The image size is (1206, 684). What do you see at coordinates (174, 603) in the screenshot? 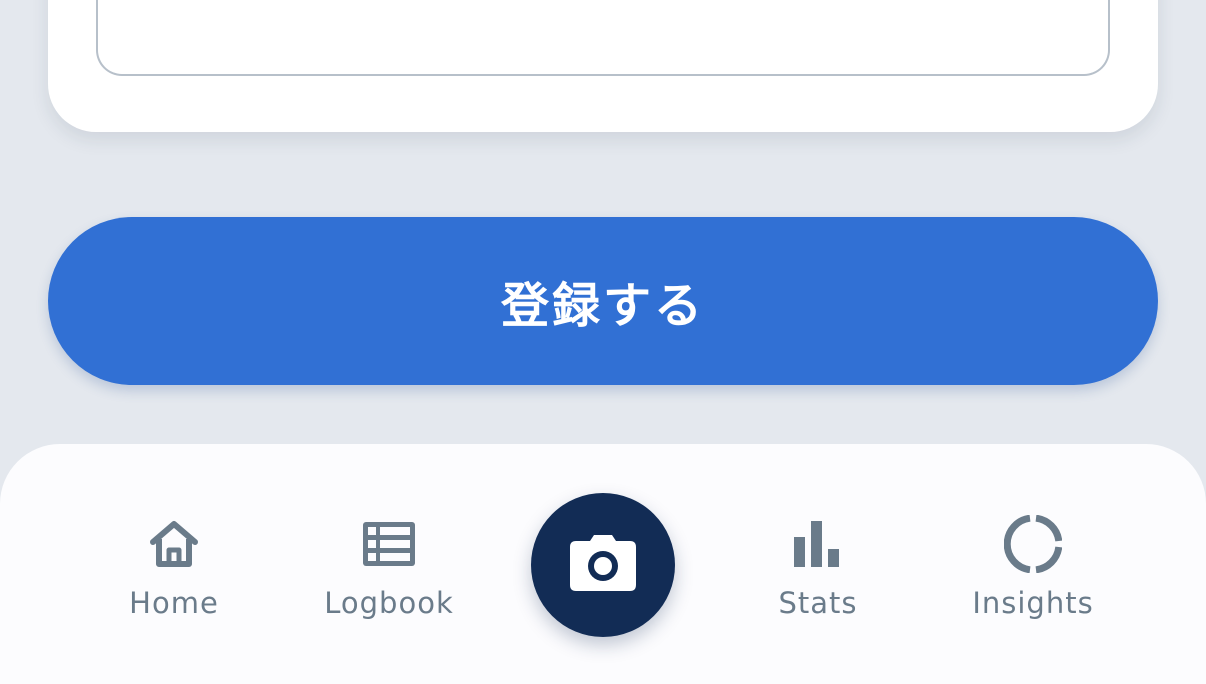
I see `nav-label-home: Home` at bounding box center [174, 603].